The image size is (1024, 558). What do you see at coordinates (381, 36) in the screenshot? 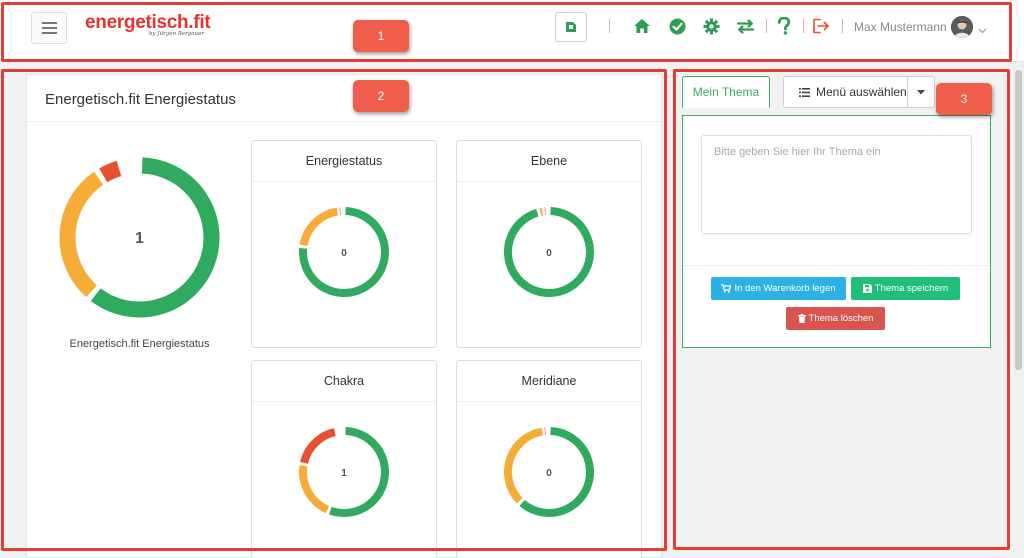
I see `annotation-badge-1: 1` at bounding box center [381, 36].